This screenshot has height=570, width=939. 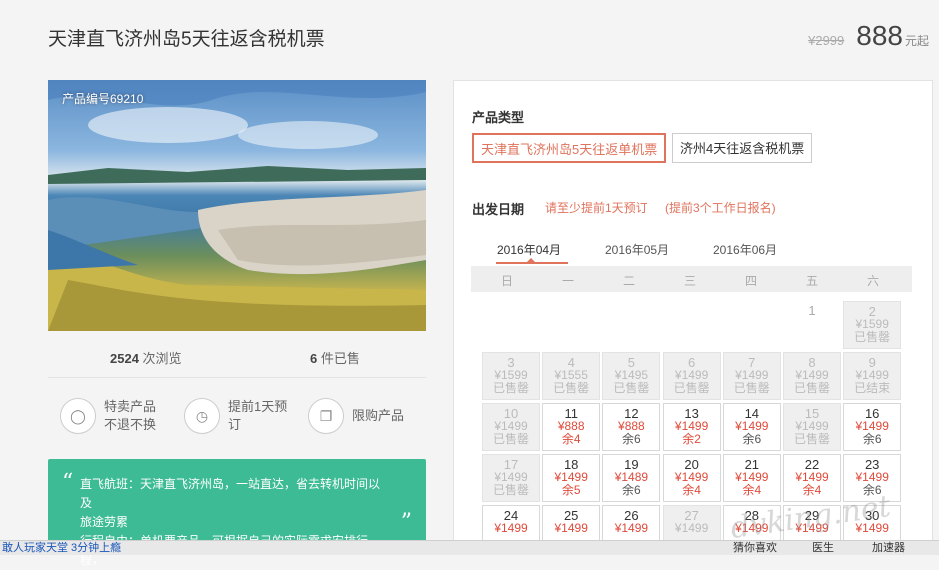 What do you see at coordinates (628, 281) in the screenshot?
I see `weekday-tue: 二` at bounding box center [628, 281].